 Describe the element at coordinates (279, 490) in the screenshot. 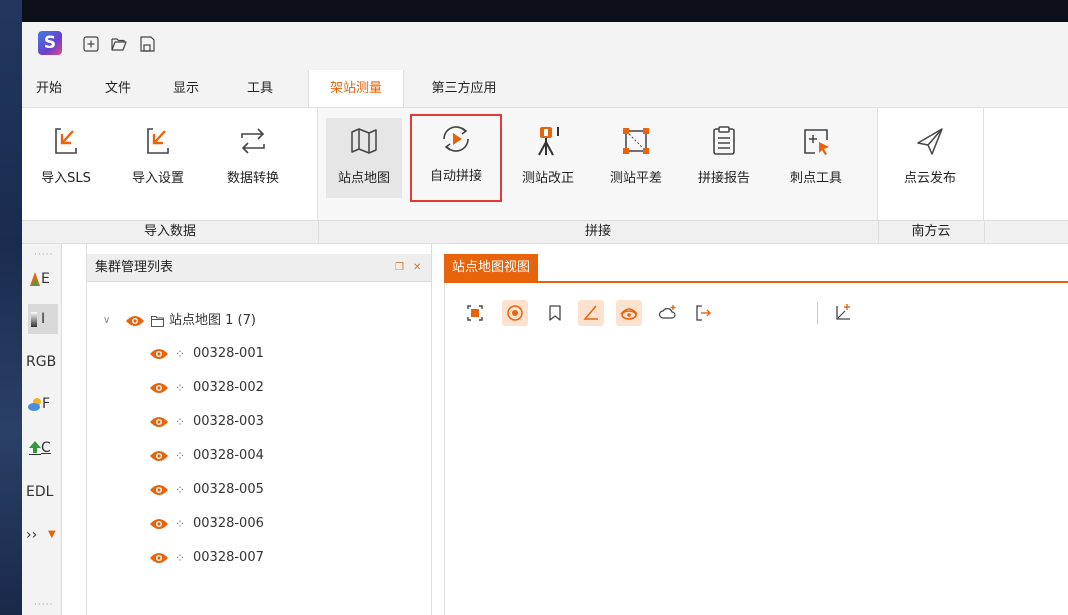

I see `tree-item-station: ⁘ 00328-005` at that location.